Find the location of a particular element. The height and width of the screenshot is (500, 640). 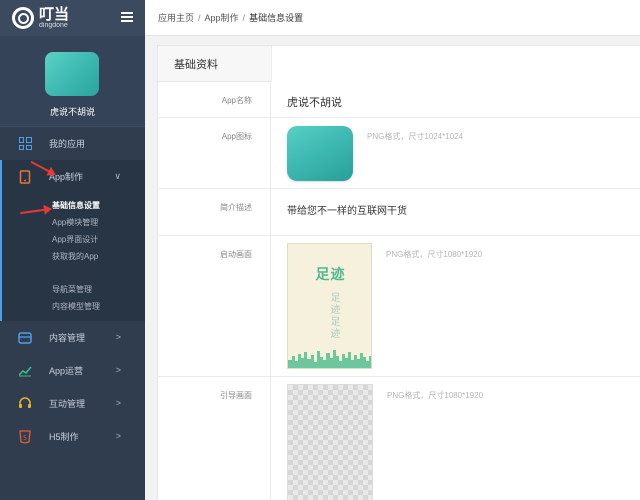

app-icon-upload is located at coordinates (320, 153).